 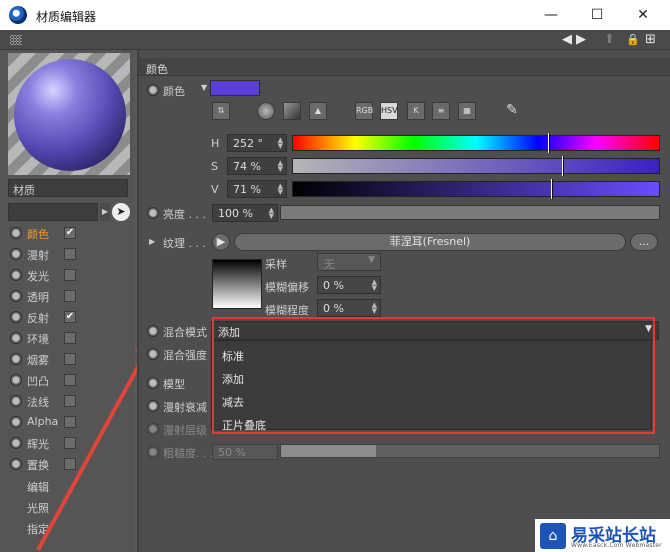 What do you see at coordinates (333, 285) in the screenshot?
I see `blur-offset-value: 0 %` at bounding box center [333, 285].